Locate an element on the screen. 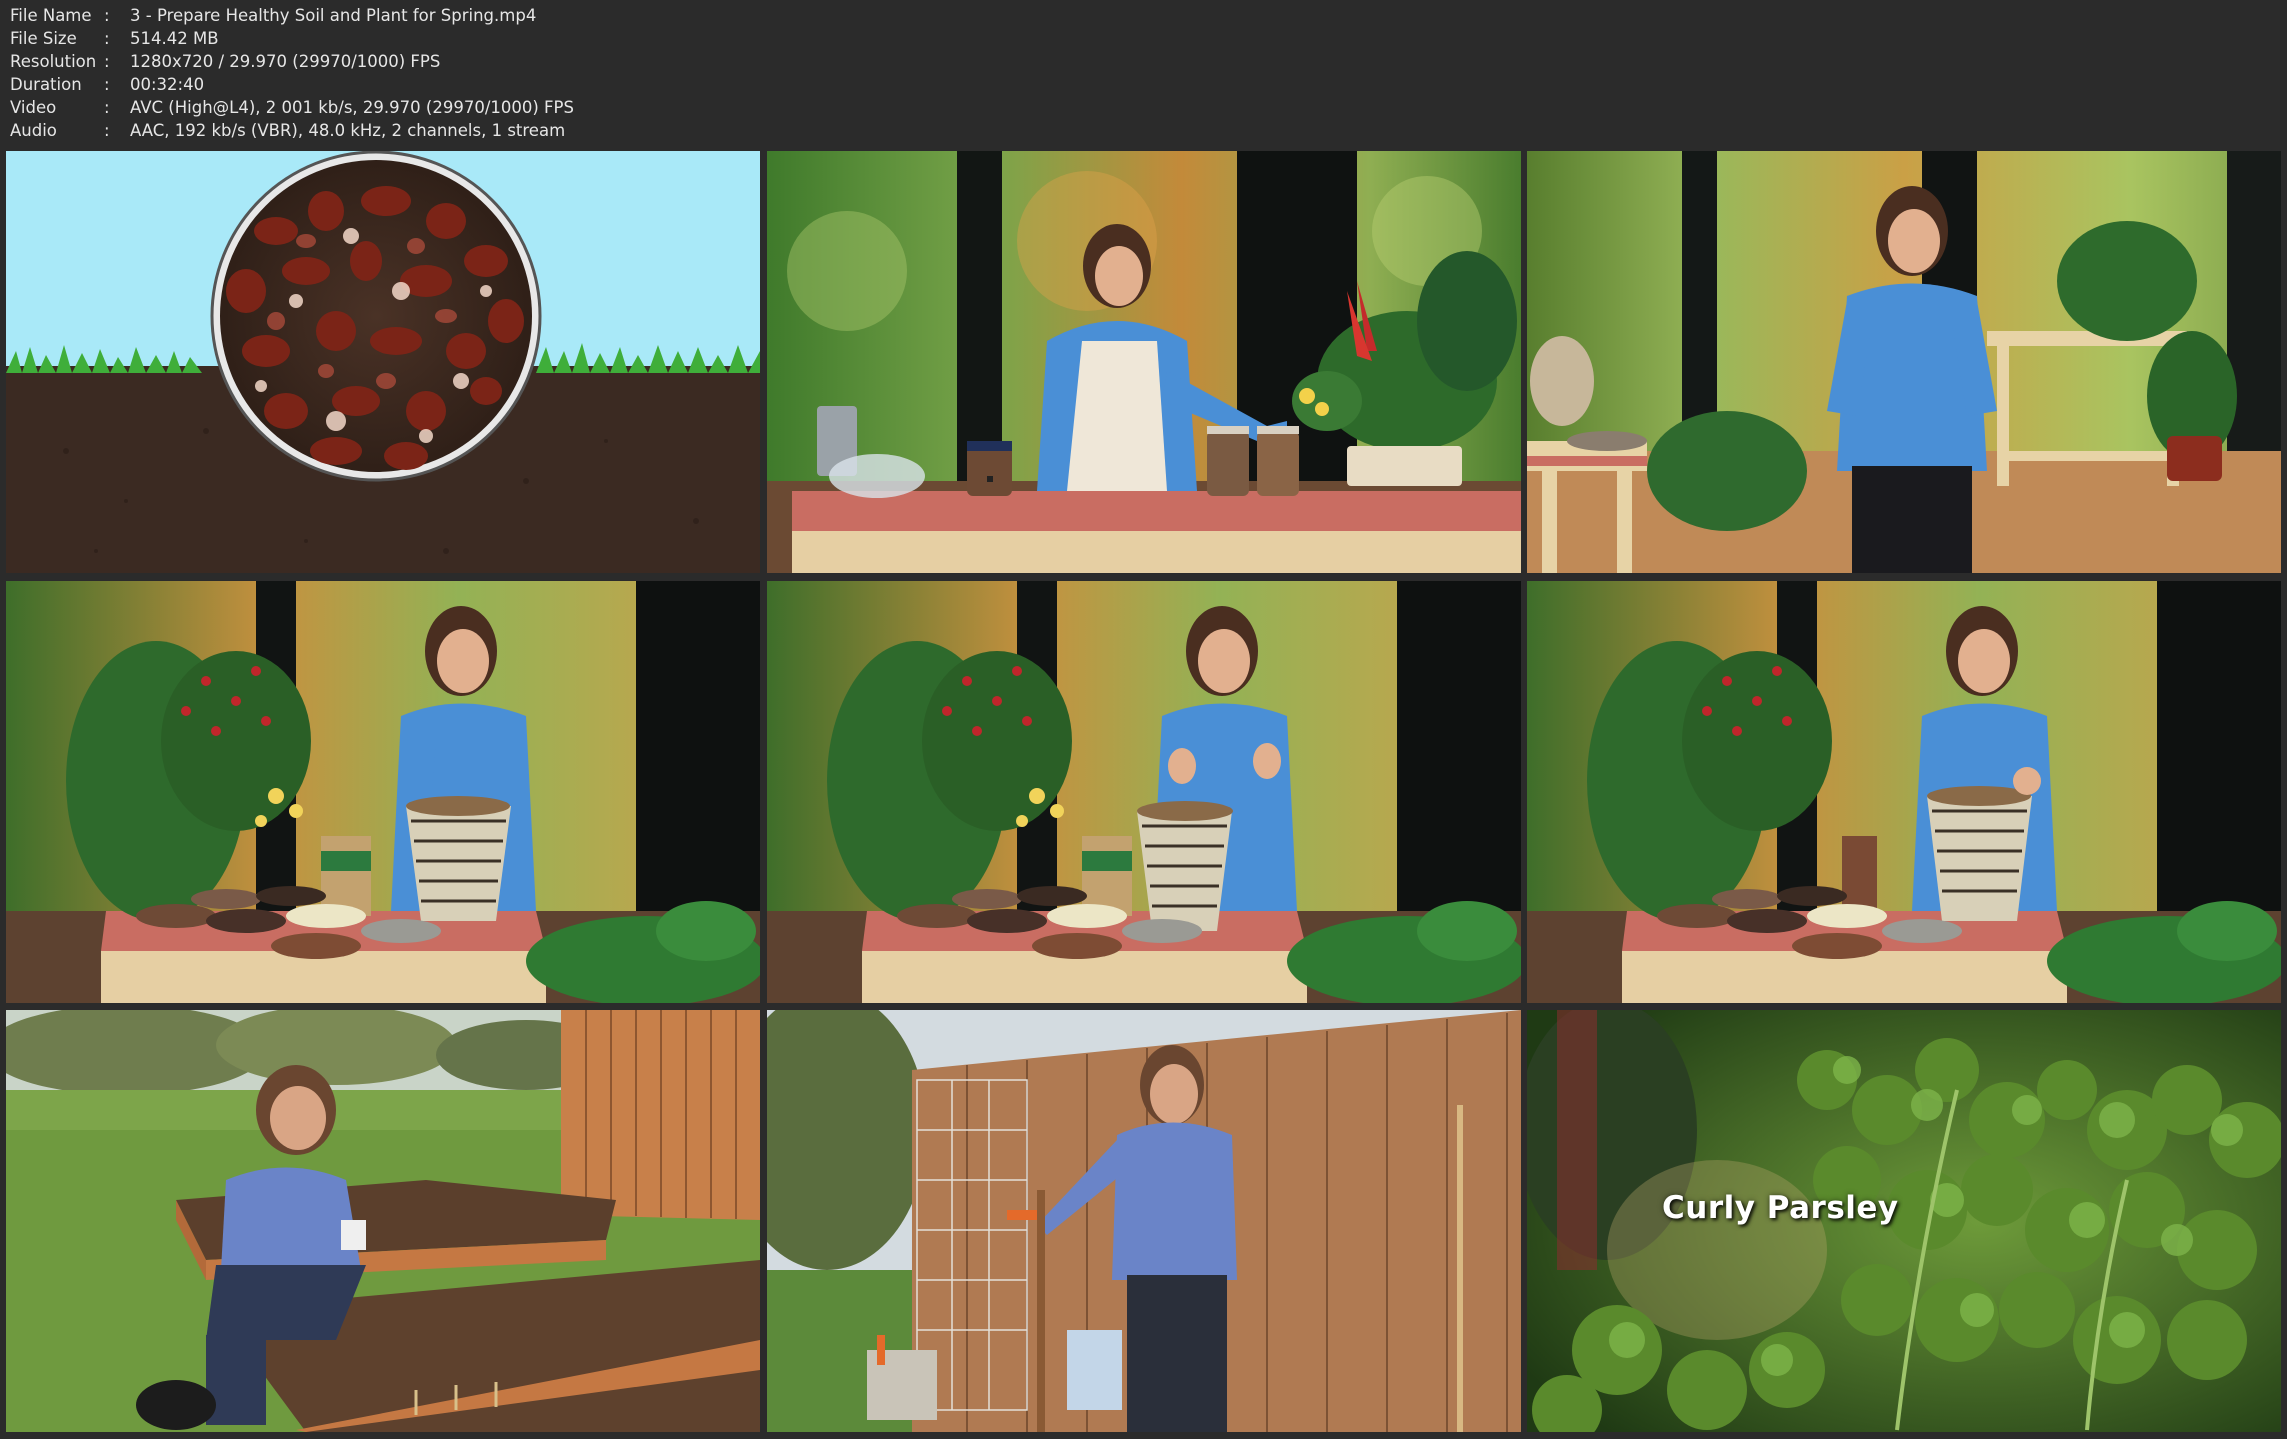 The image size is (2287, 1439). outdoor-raised-beds-image is located at coordinates (383, 1221).